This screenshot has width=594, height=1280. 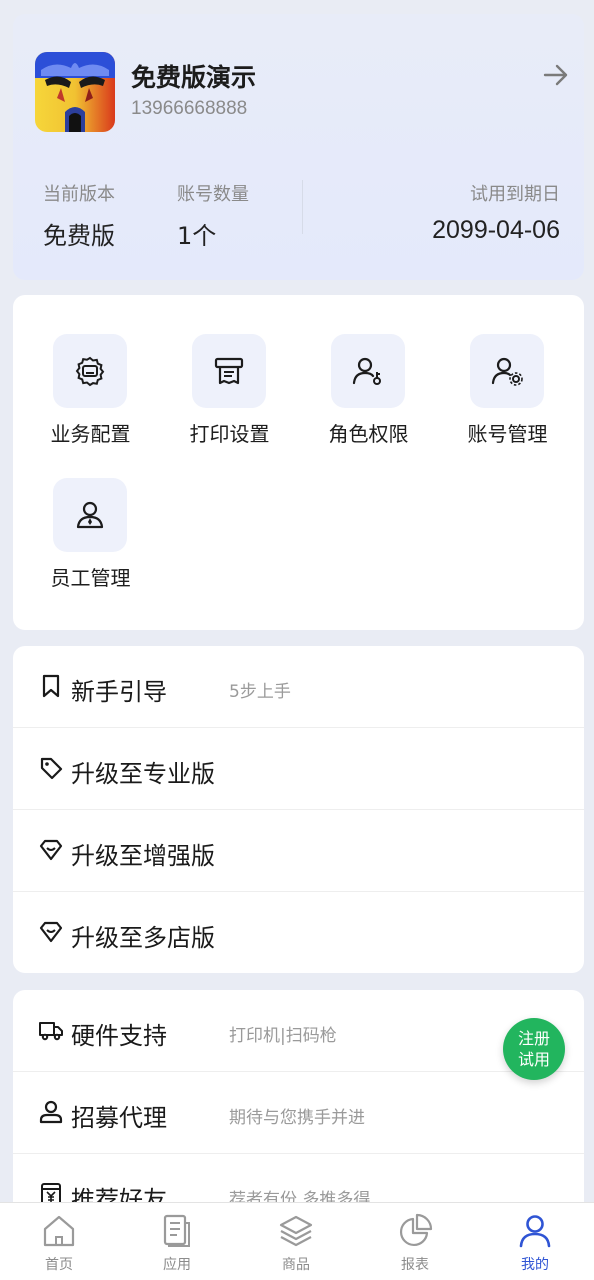 I want to click on profile-phone: 13966668888, so click(x=189, y=108).